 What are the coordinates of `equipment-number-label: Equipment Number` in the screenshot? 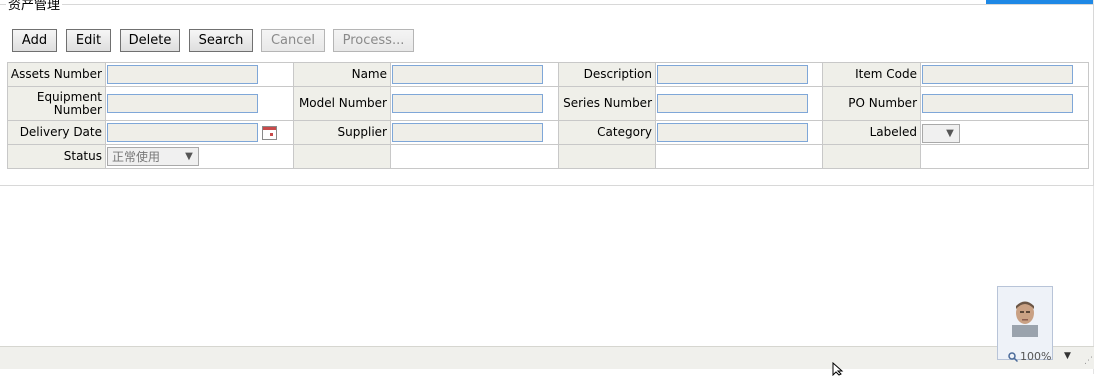 It's located at (56, 103).